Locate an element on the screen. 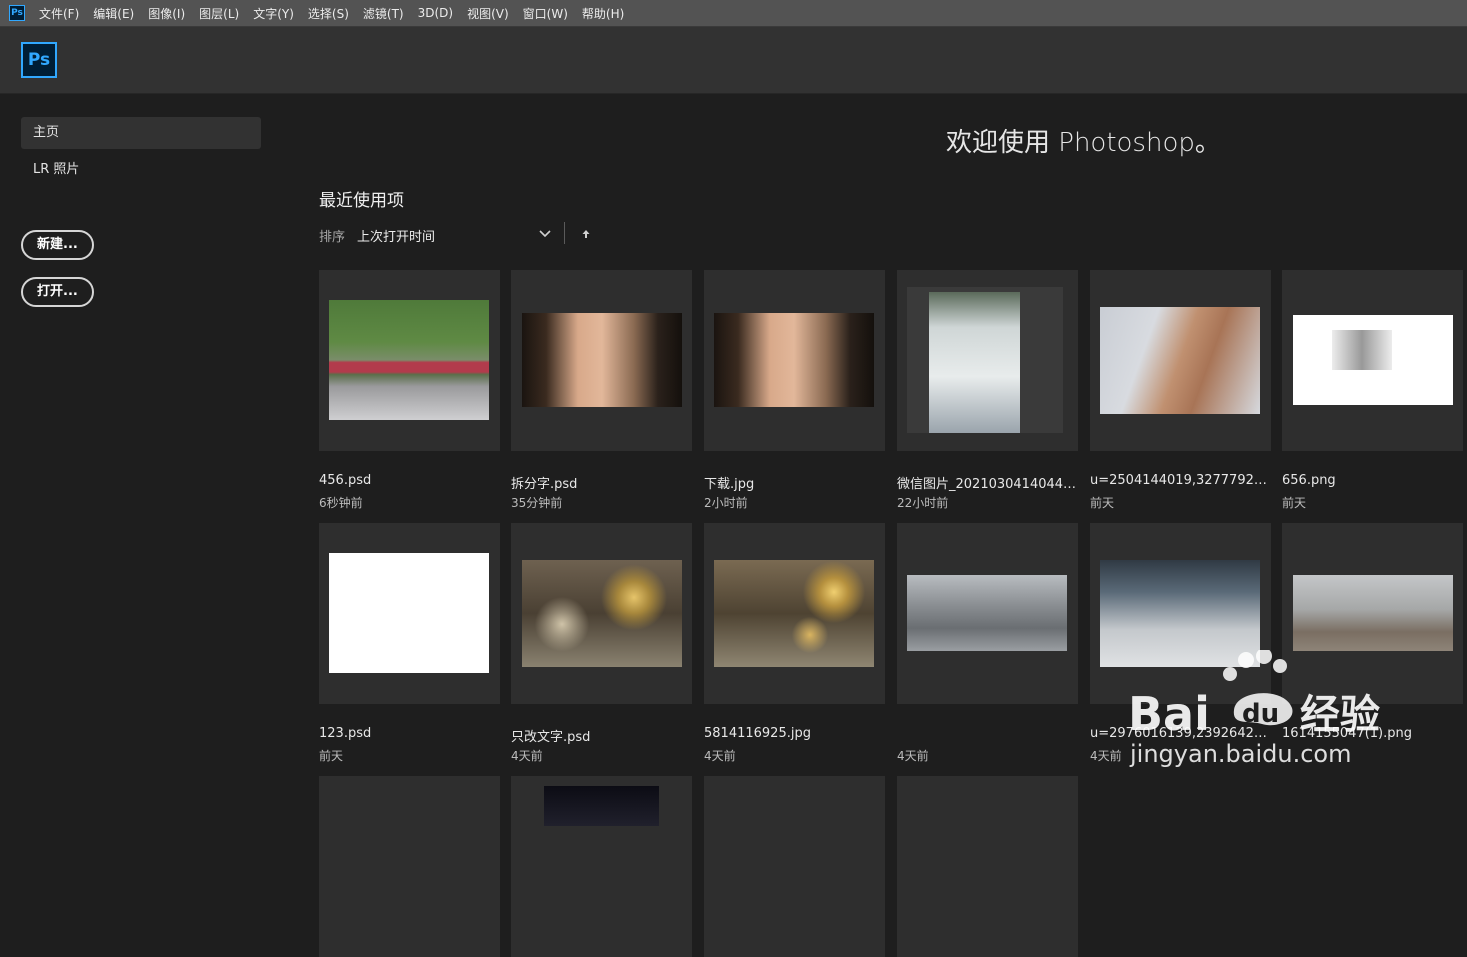 Image resolution: width=1467 pixels, height=957 pixels. watermark-brand-du: du is located at coordinates (1260, 714).